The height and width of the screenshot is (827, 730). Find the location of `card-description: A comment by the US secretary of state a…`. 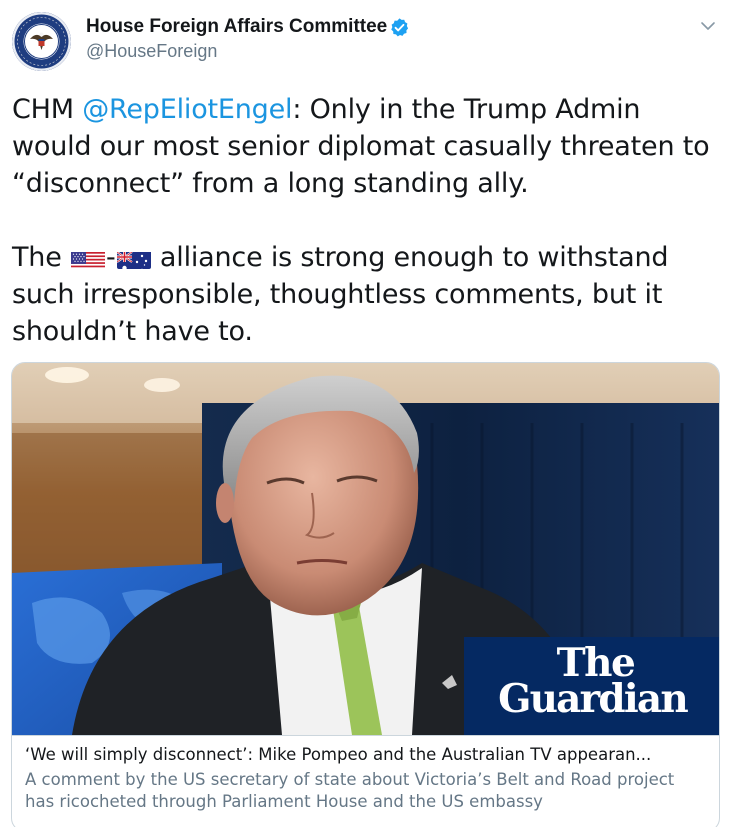

card-description: A comment by the US secretary of state a… is located at coordinates (350, 790).